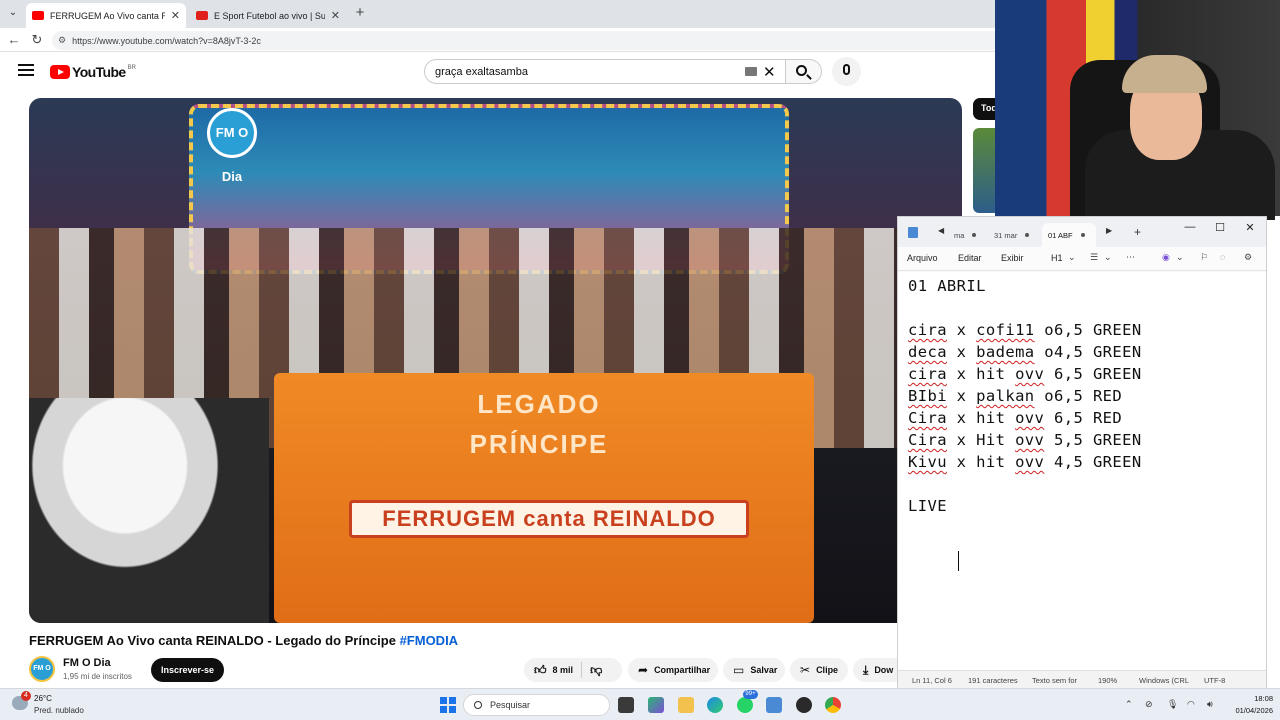 The image size is (1280, 720). I want to click on wifi-icon: ◠, so click(1191, 704).